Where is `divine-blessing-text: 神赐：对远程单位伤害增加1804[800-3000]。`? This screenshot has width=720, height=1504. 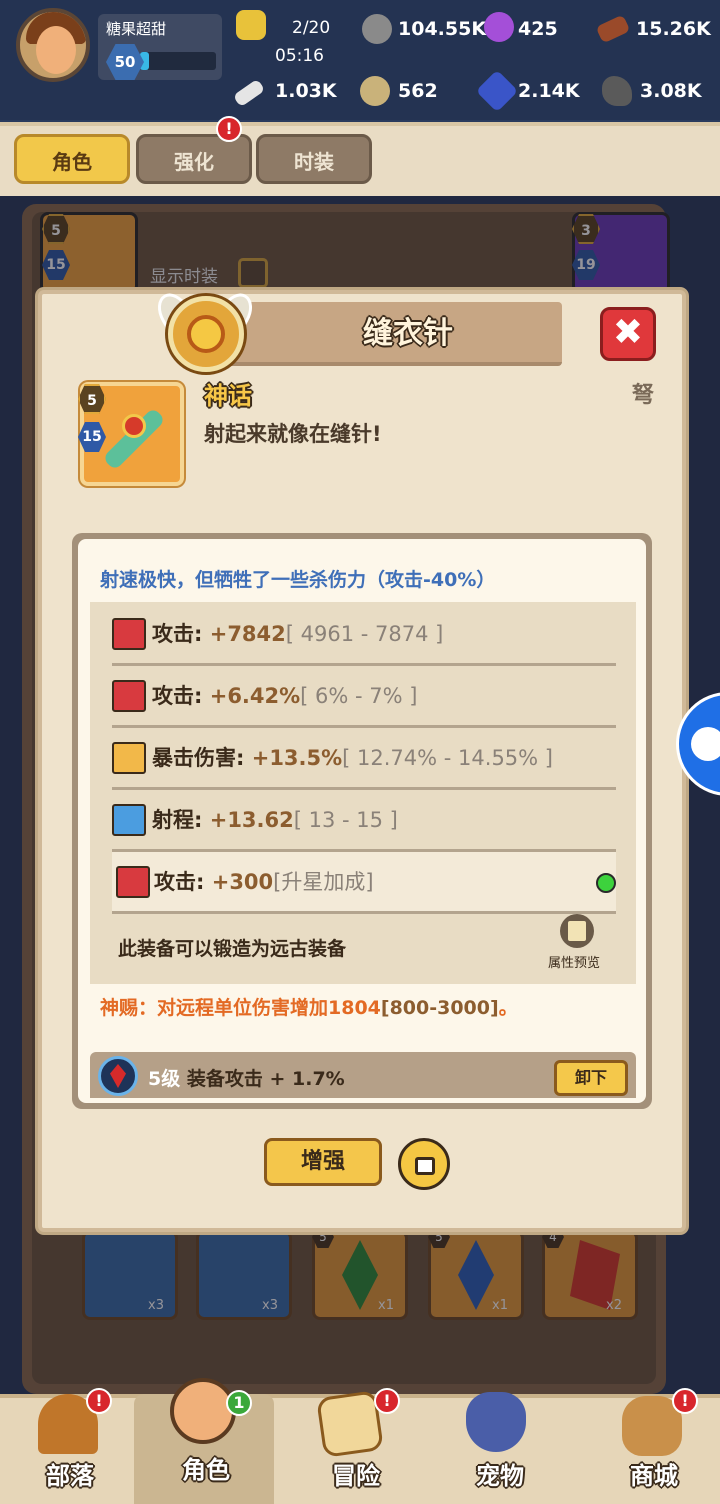
divine-blessing-text: 神赐：对远程单位伤害增加1804[800-3000]。 is located at coordinates (309, 1006).